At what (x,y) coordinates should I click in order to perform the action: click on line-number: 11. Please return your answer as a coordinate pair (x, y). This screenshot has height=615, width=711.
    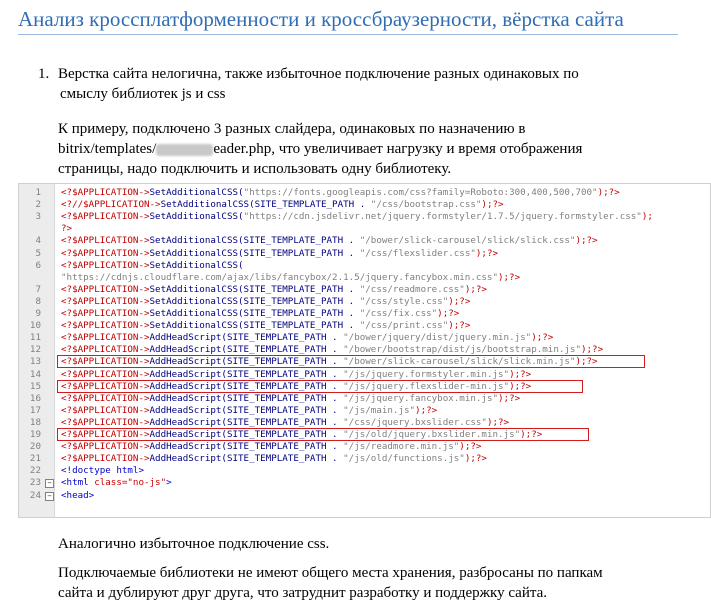
    Looking at the image, I should click on (35, 338).